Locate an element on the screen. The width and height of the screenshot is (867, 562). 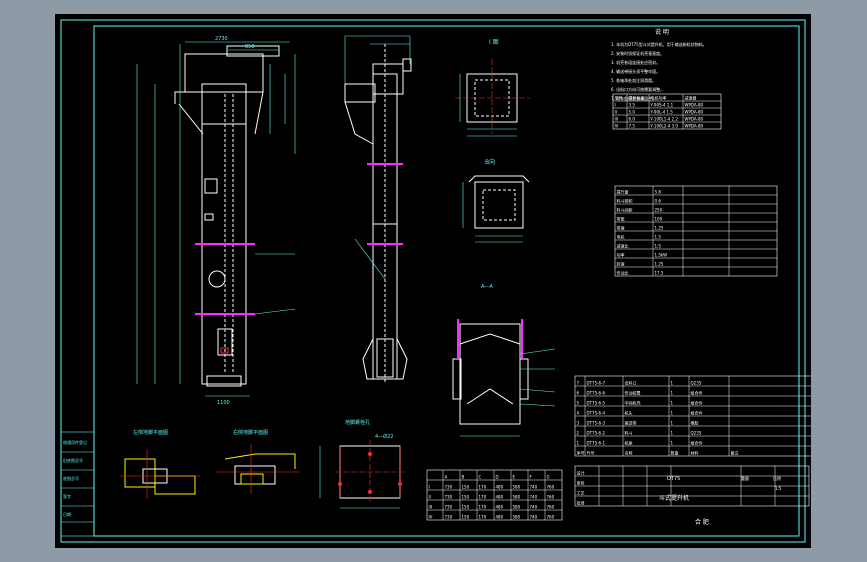
param-cell: 1.5kW is located at coordinates (661, 255).